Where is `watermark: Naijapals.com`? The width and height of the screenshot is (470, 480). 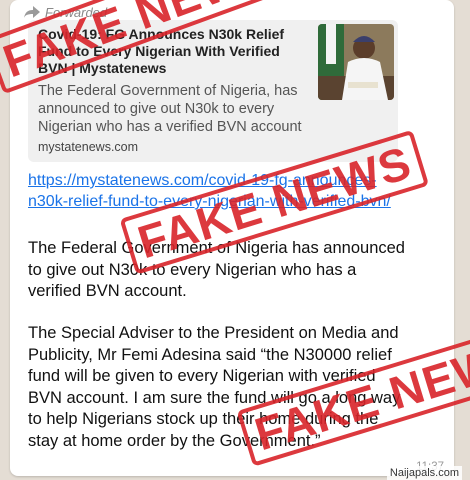 watermark: Naijapals.com is located at coordinates (424, 473).